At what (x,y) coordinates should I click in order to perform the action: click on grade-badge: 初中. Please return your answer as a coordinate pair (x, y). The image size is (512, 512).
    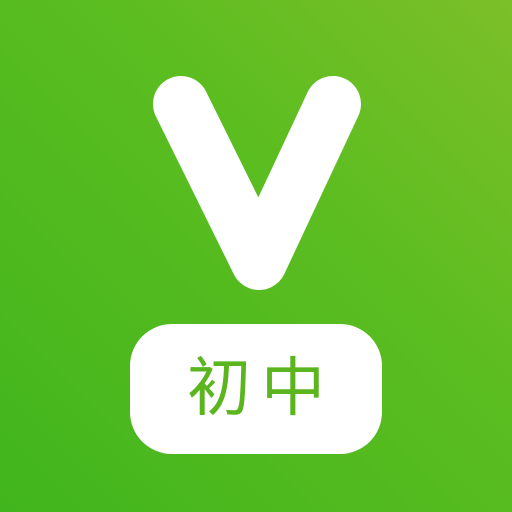
    Looking at the image, I should click on (256, 389).